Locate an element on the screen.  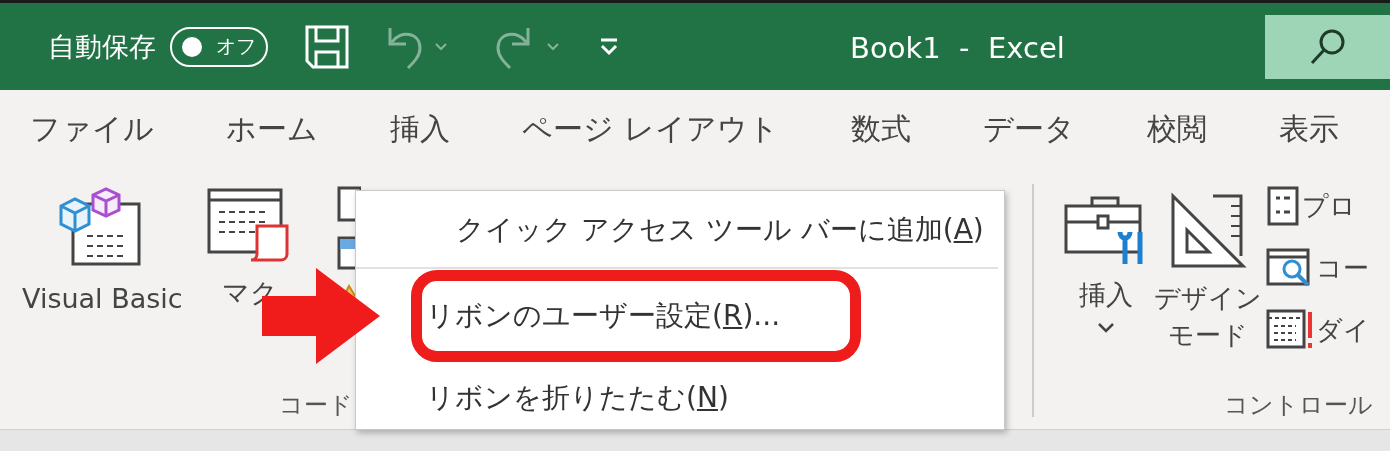
group-label: コントロール is located at coordinates (1298, 405).